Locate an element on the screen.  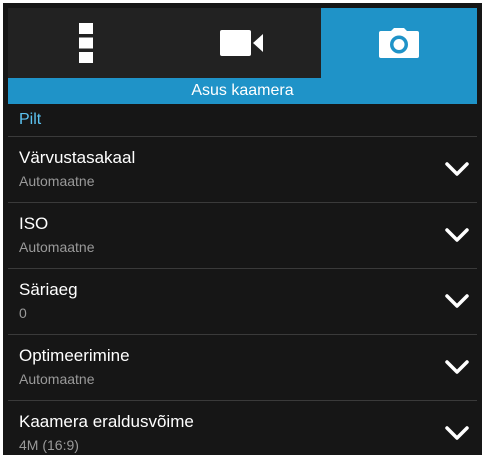
tab-camera is located at coordinates (398, 43).